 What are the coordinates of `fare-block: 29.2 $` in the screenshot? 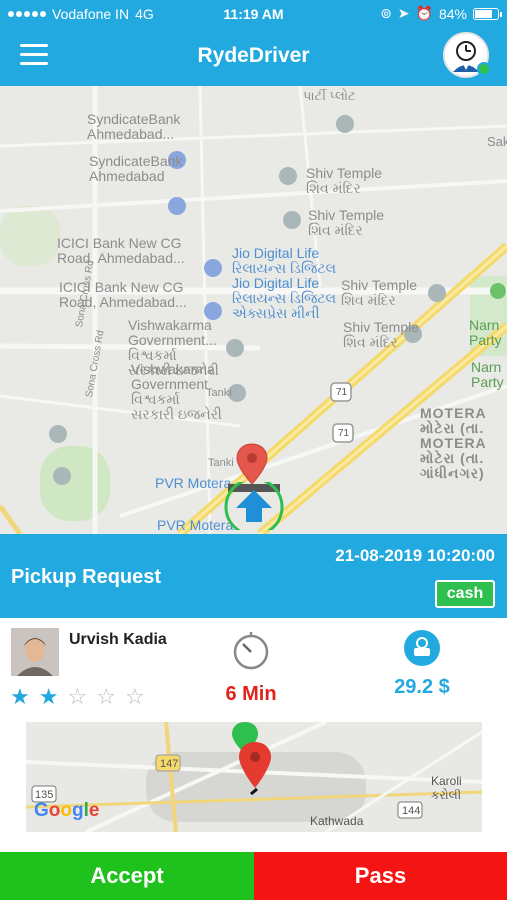 It's located at (422, 664).